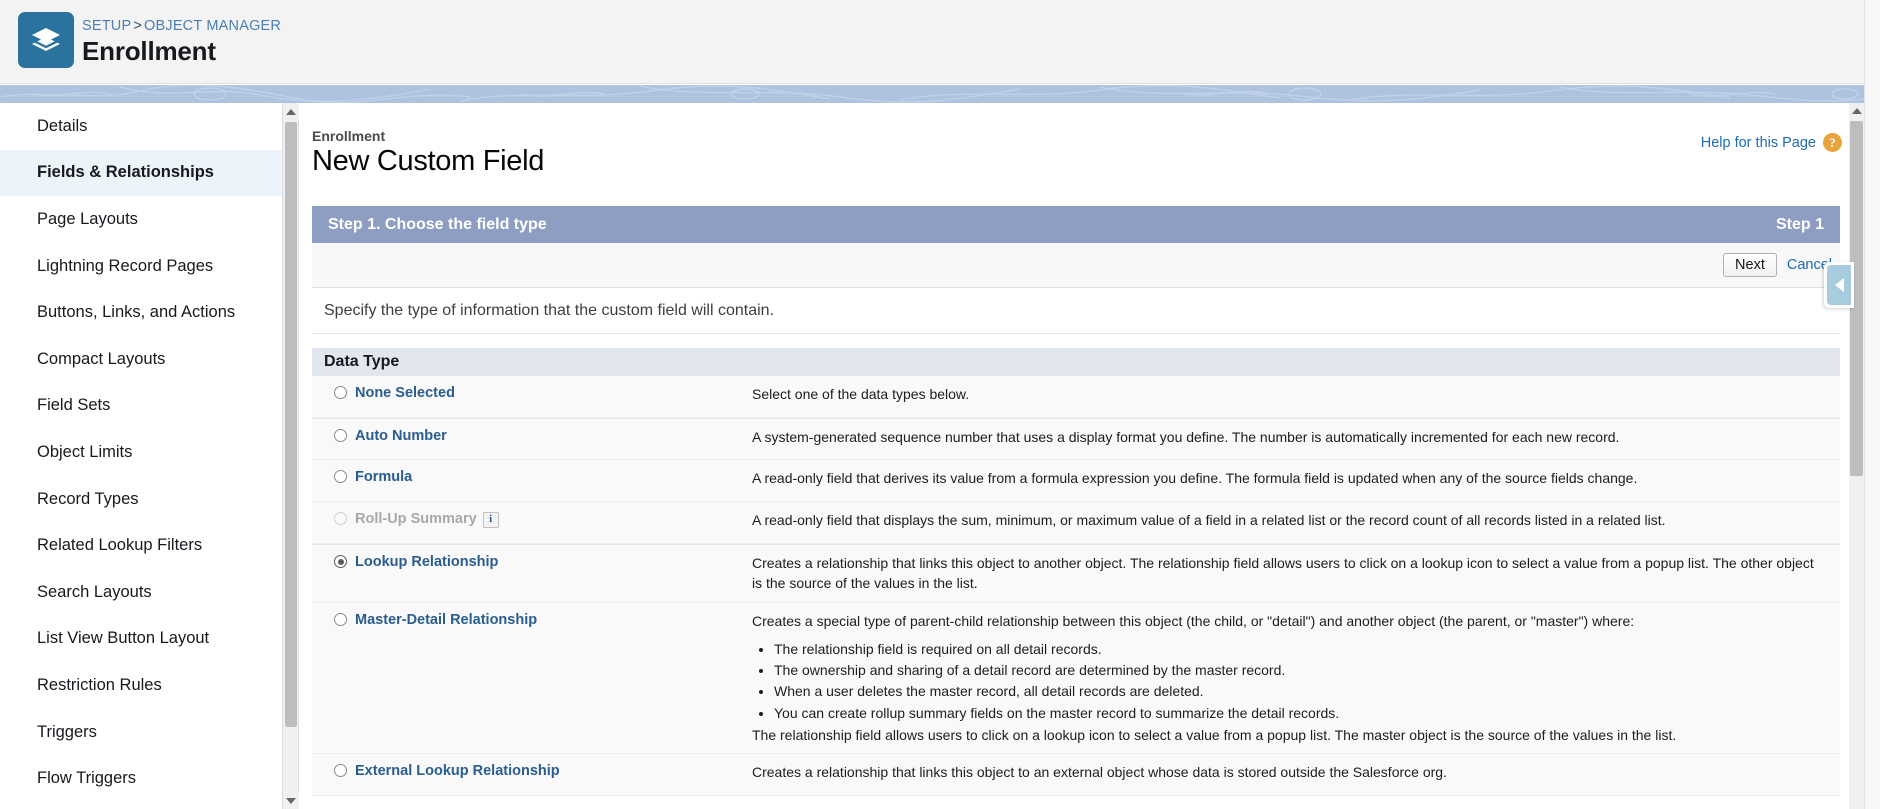  I want to click on radio-formula, so click(340, 476).